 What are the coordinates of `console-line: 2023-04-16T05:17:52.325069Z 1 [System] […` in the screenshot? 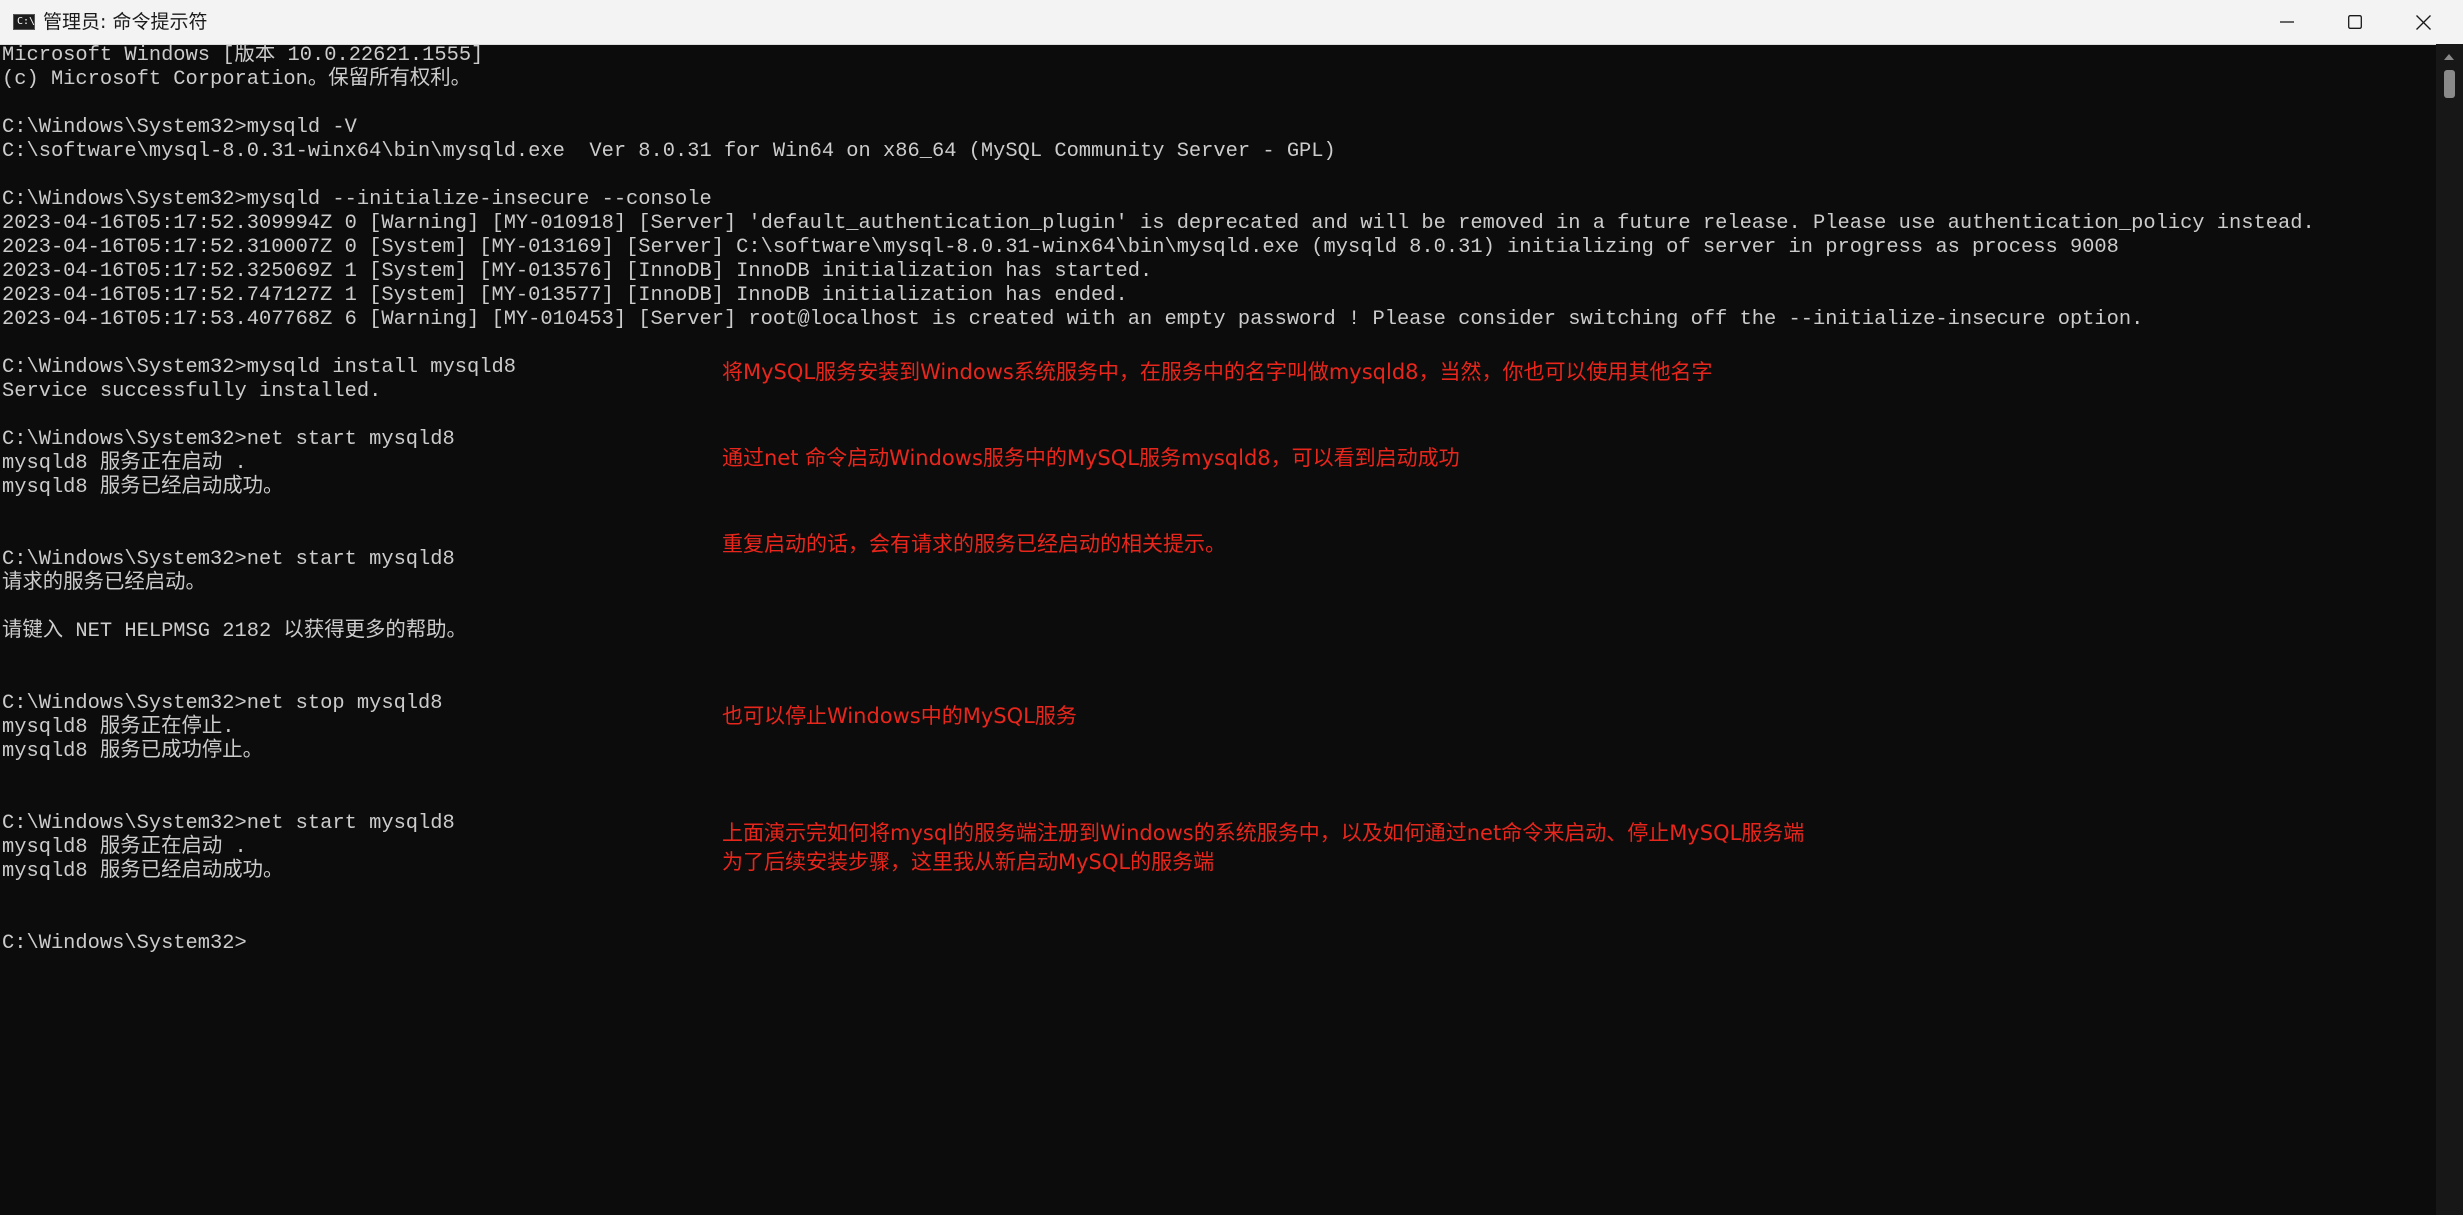 It's located at (577, 271).